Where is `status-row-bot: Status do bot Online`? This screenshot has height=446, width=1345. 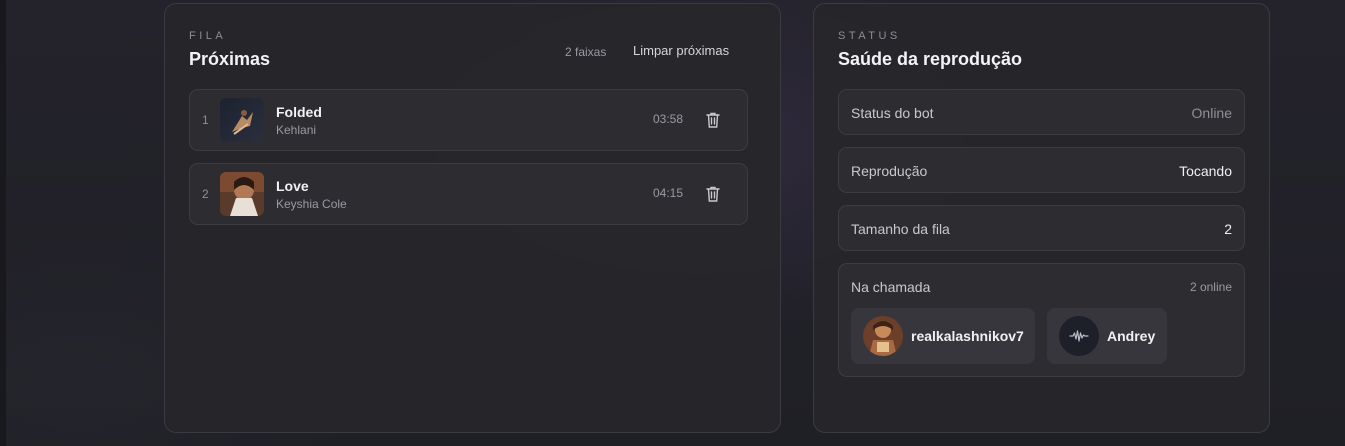
status-row-bot: Status do bot Online is located at coordinates (1041, 112).